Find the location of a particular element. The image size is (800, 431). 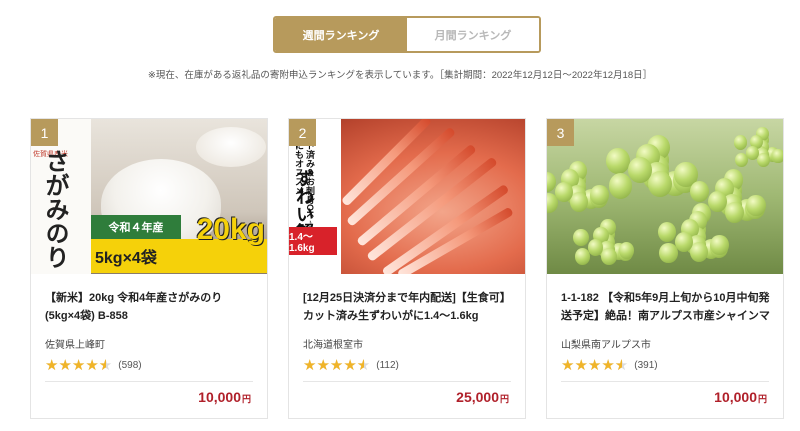

rating: ★★★★★★★★★★ (391) is located at coordinates (609, 365).